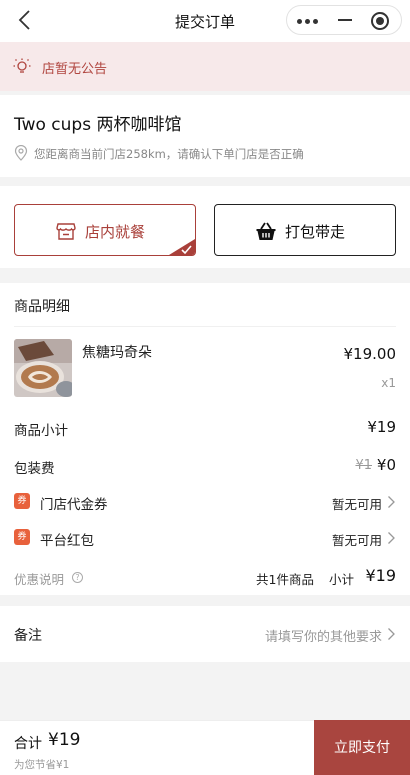  Describe the element at coordinates (115, 232) in the screenshot. I see `dine-in-label: 店内就餐` at that location.